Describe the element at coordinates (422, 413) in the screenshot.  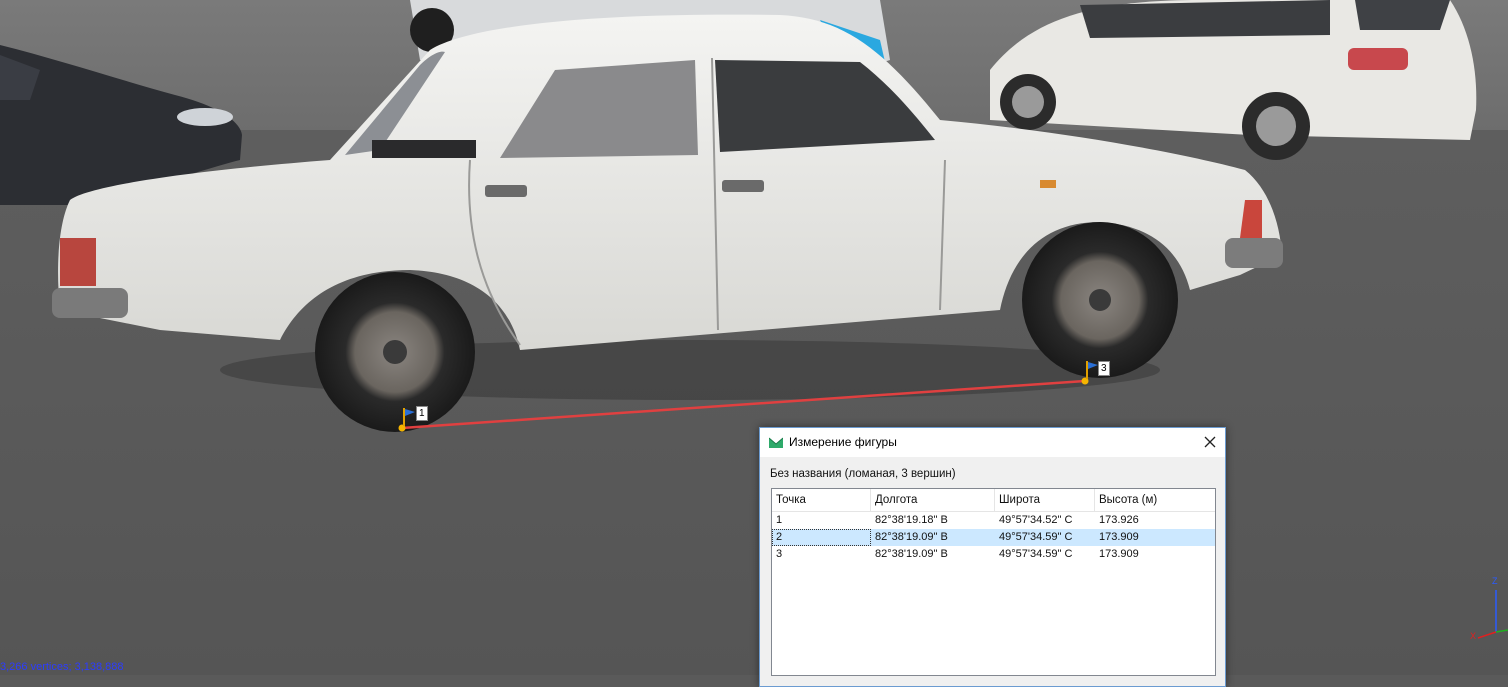
I see `vertex-marker-1: 1` at that location.